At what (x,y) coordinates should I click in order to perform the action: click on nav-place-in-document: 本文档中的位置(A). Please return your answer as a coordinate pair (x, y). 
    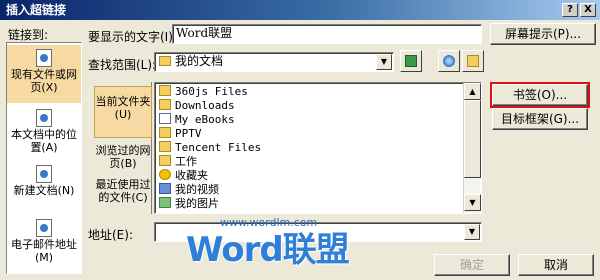
    Looking at the image, I should click on (44, 134).